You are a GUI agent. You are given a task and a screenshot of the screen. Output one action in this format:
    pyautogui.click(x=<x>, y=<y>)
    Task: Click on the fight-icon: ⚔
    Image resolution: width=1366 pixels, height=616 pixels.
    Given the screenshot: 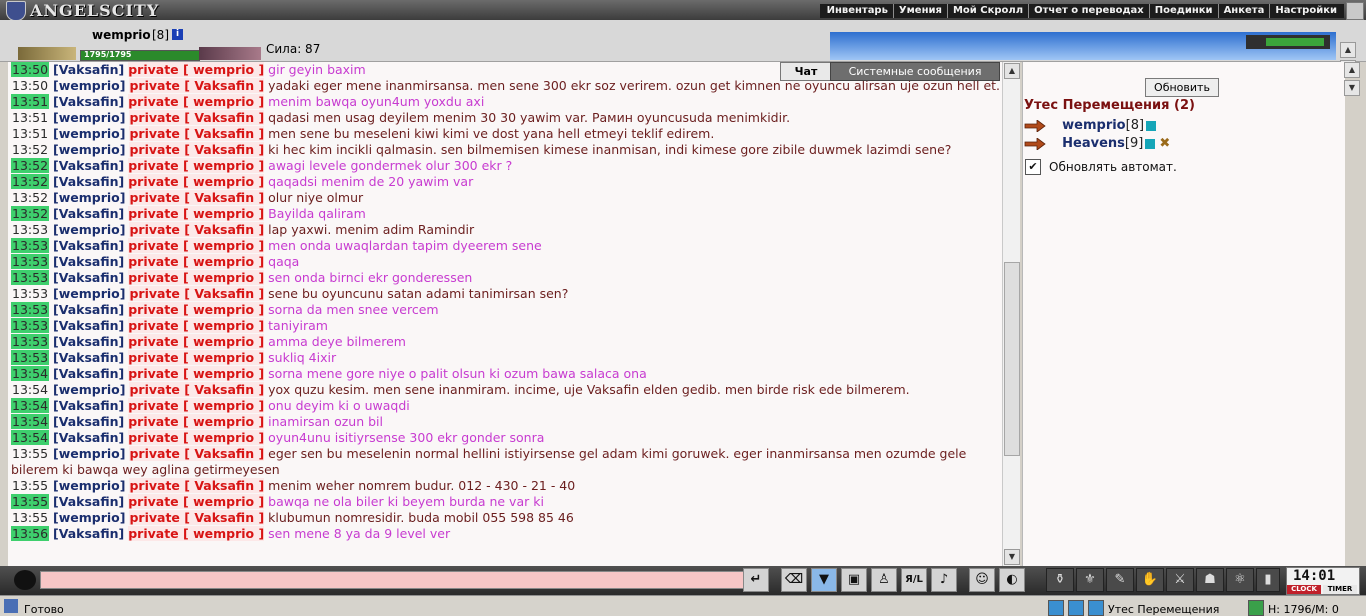 What is the action you would take?
    pyautogui.click(x=1180, y=580)
    